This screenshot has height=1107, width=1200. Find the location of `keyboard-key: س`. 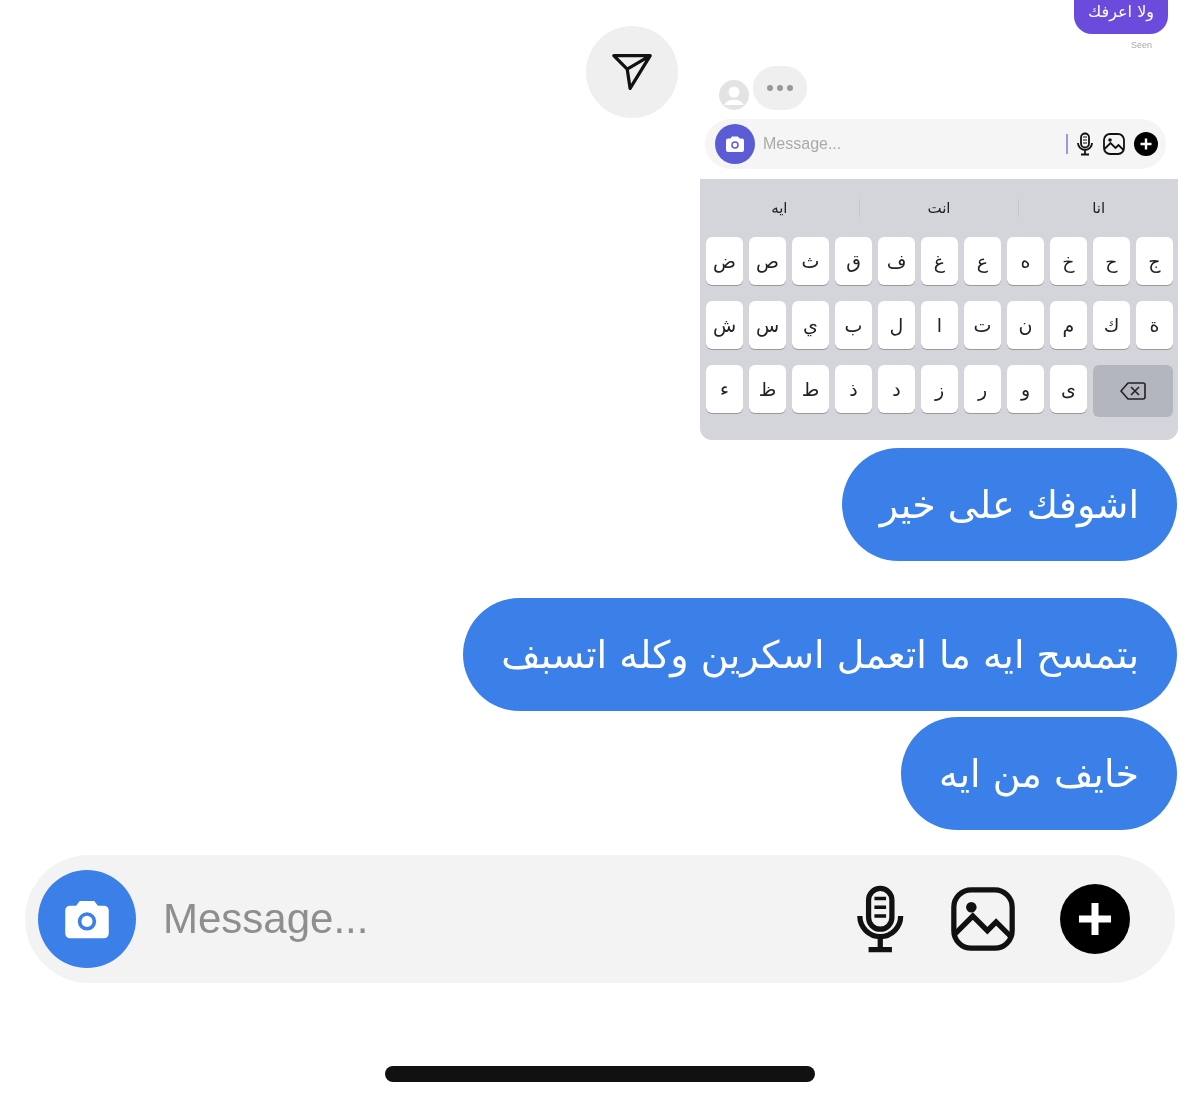

keyboard-key: س is located at coordinates (767, 325).